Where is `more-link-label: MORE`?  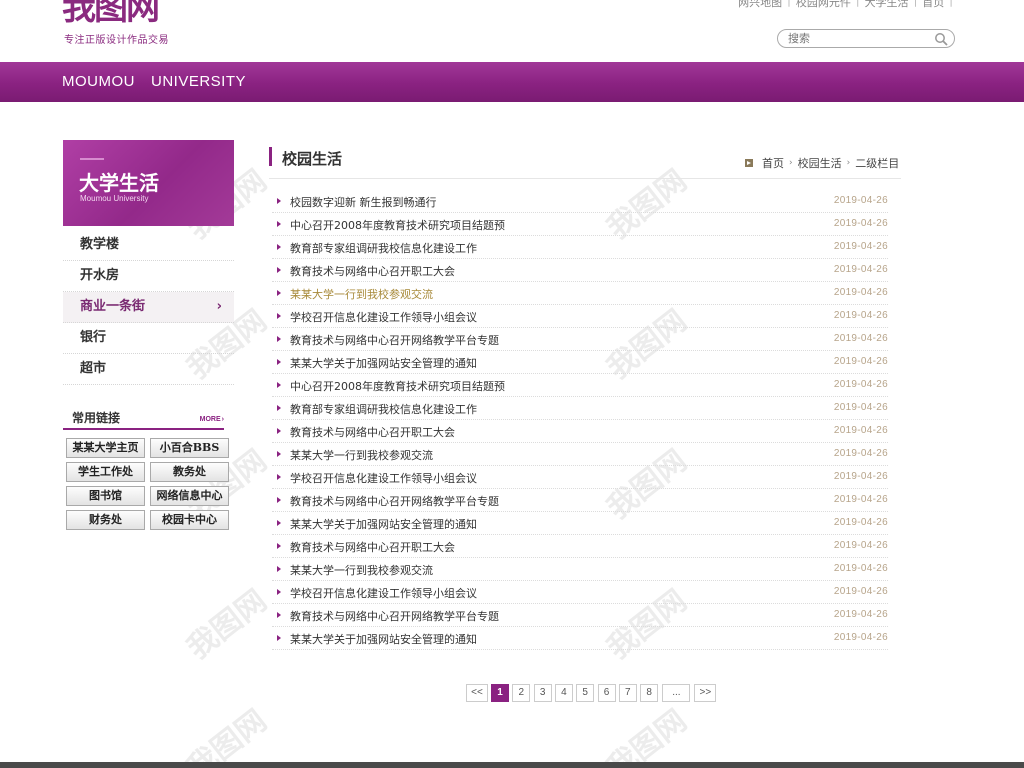
more-link-label: MORE is located at coordinates (210, 419).